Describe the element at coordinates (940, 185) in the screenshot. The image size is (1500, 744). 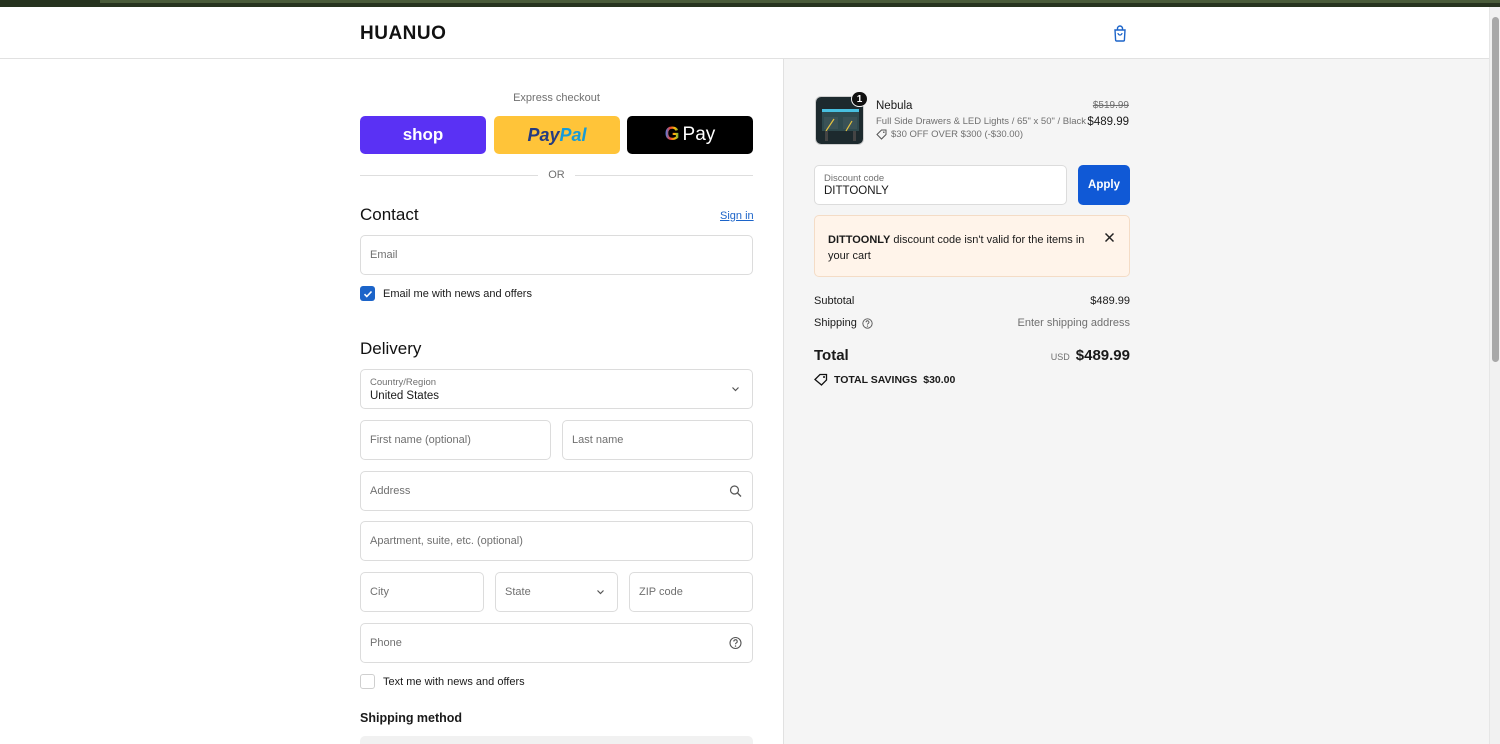
I see `discount-code-field: Discount code DITTOONLY` at that location.